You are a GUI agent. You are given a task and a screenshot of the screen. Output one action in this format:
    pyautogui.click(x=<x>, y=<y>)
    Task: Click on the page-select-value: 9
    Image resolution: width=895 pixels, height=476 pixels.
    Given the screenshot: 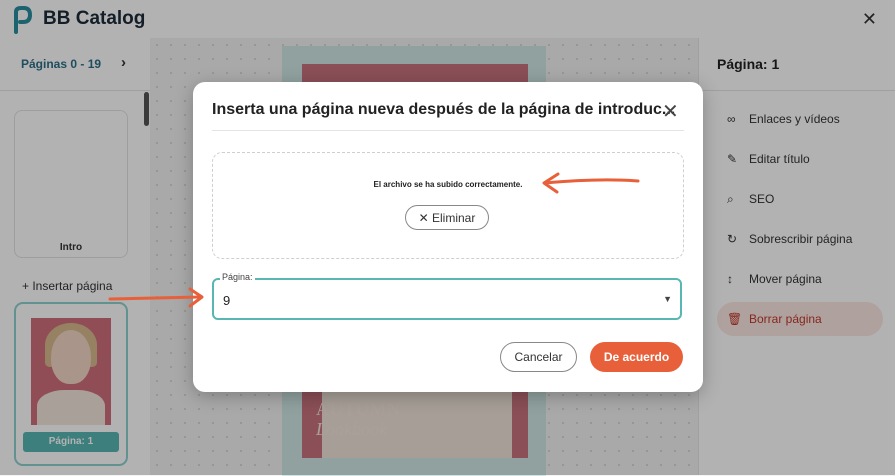 What is the action you would take?
    pyautogui.click(x=227, y=300)
    